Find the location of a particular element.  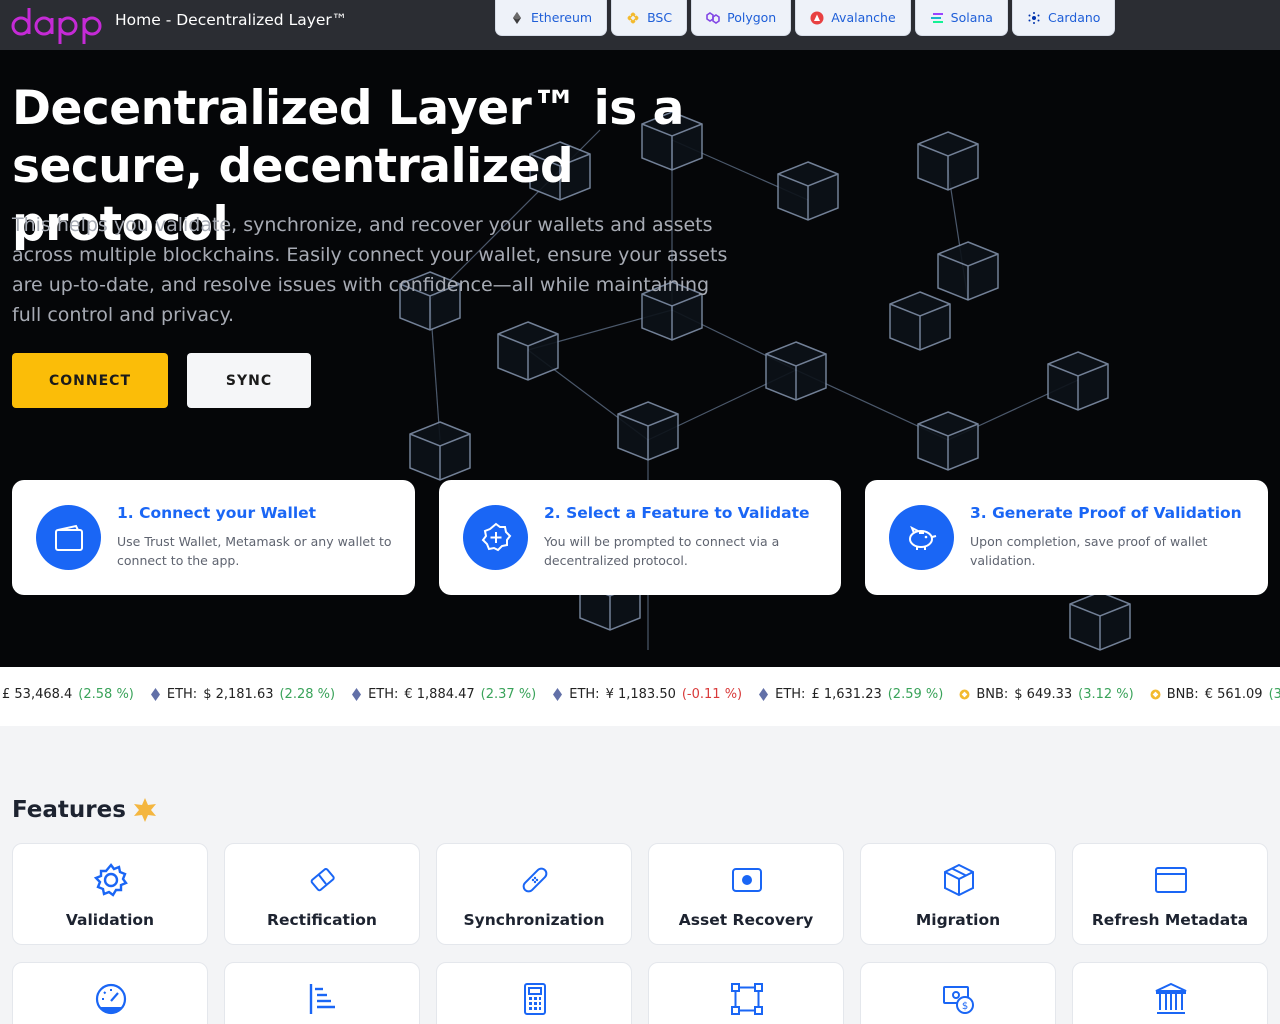

ticker-price: £ 53,468.4 is located at coordinates (37, 694).